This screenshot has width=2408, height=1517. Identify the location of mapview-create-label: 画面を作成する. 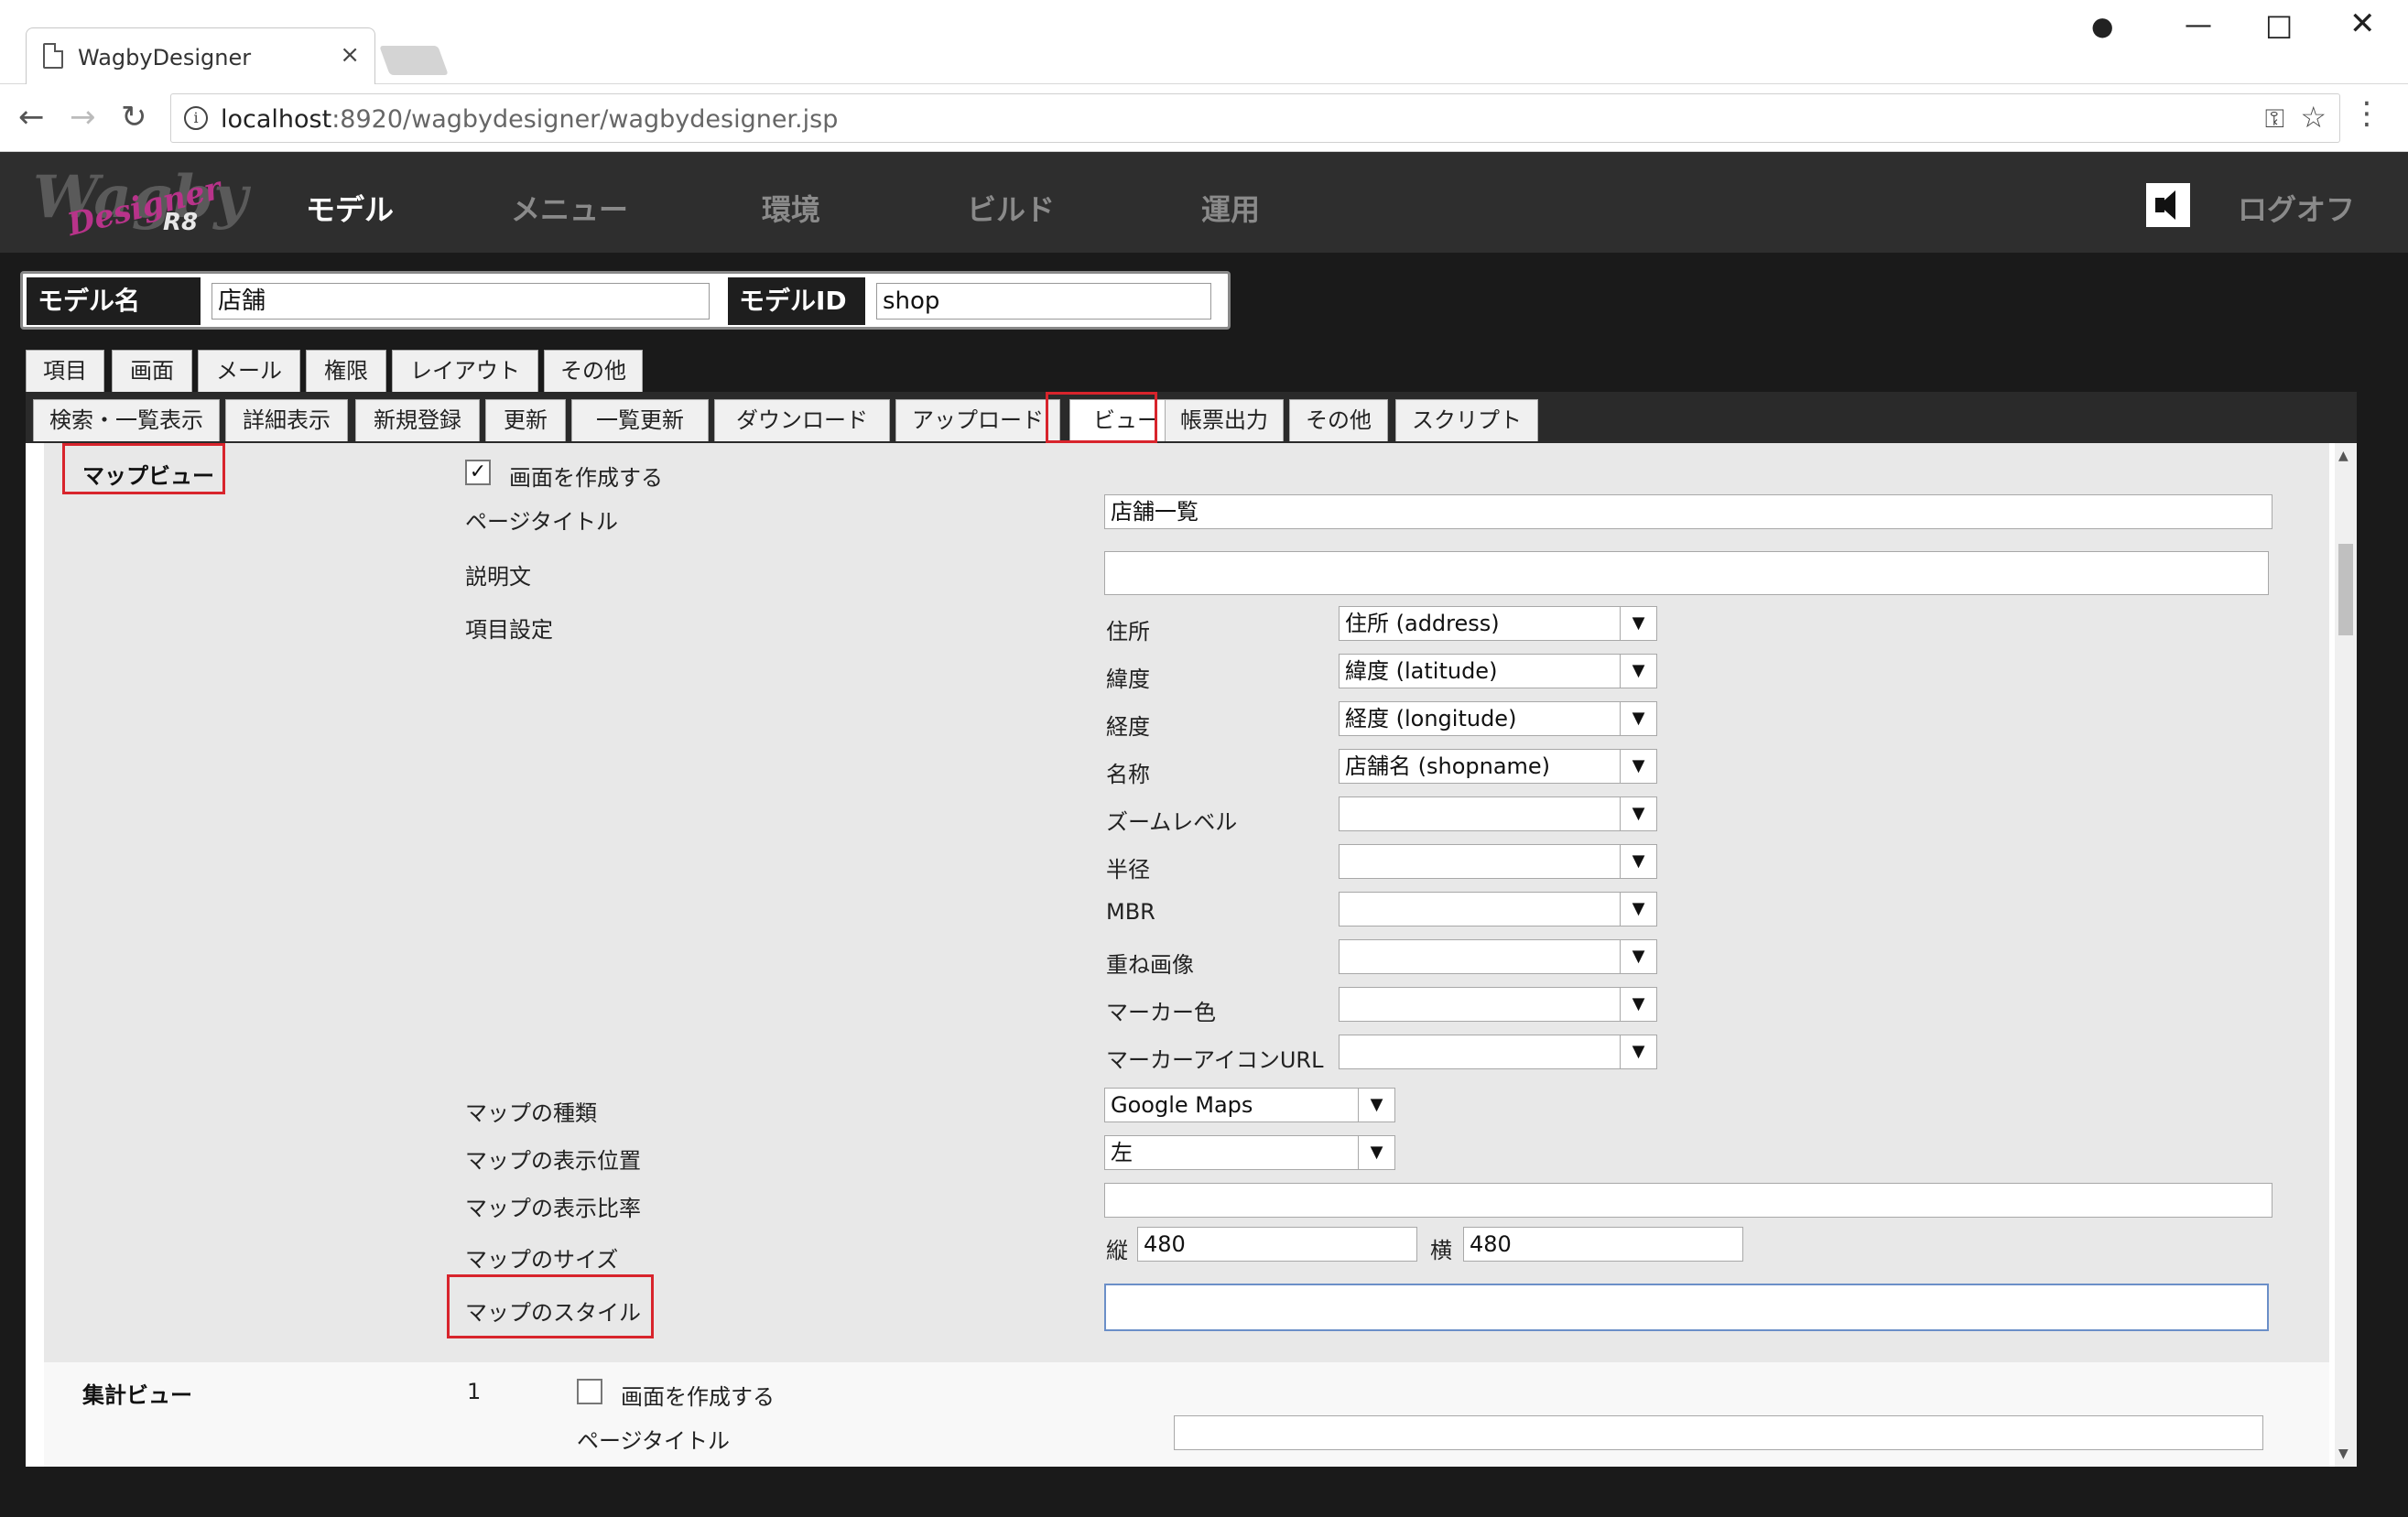
(586, 478).